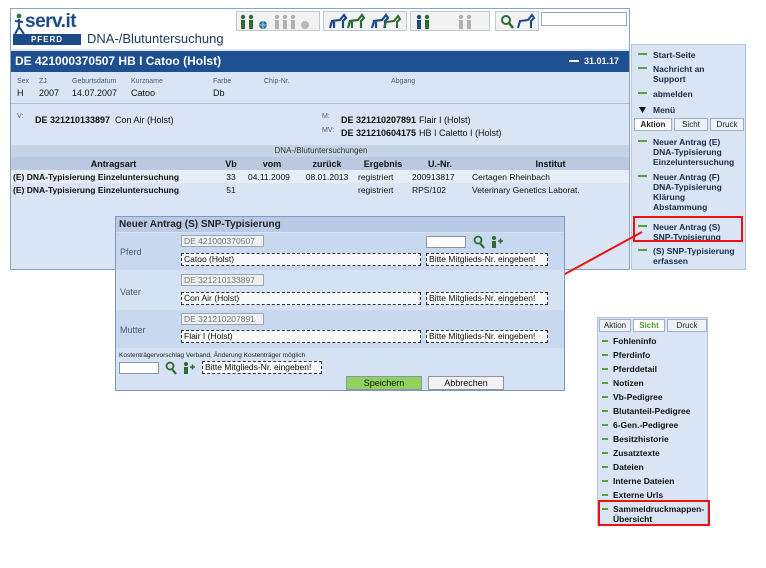  Describe the element at coordinates (72, 120) in the screenshot. I see `sire-id: DE 321210133897` at that location.